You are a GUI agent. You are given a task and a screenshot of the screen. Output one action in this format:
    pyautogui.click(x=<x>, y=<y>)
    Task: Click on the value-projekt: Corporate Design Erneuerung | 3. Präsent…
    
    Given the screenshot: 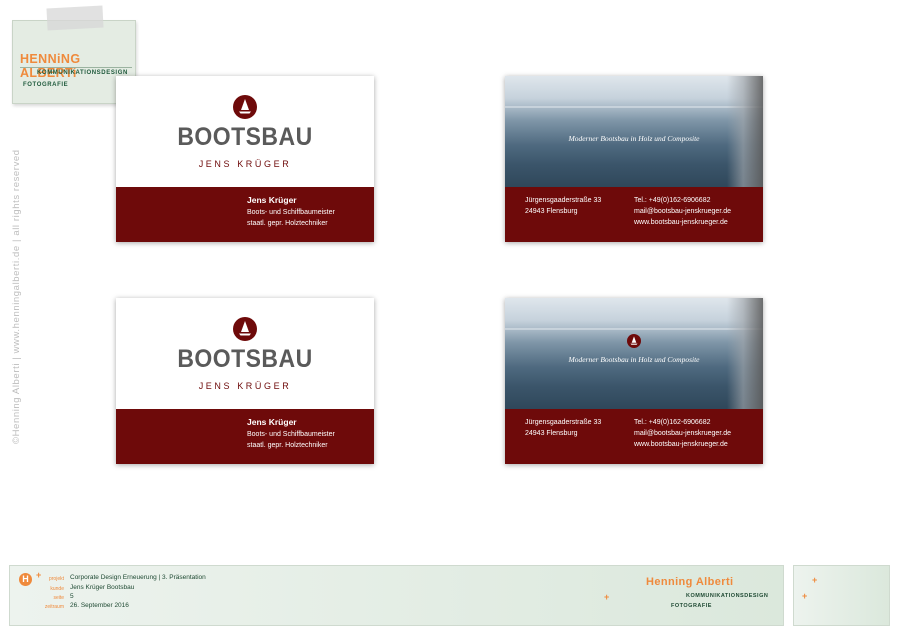 What is the action you would take?
    pyautogui.click(x=138, y=577)
    